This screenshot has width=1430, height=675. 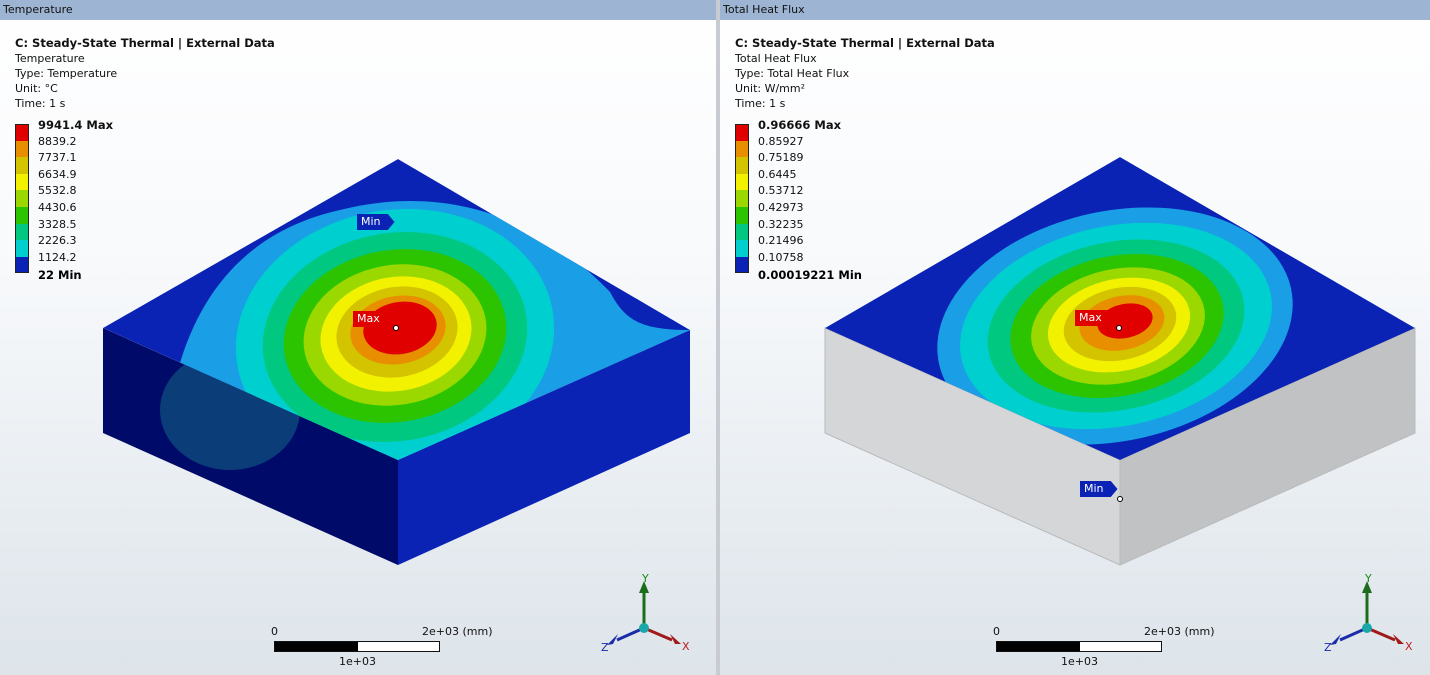 I want to click on min-probe-point, so click(x=1120, y=499).